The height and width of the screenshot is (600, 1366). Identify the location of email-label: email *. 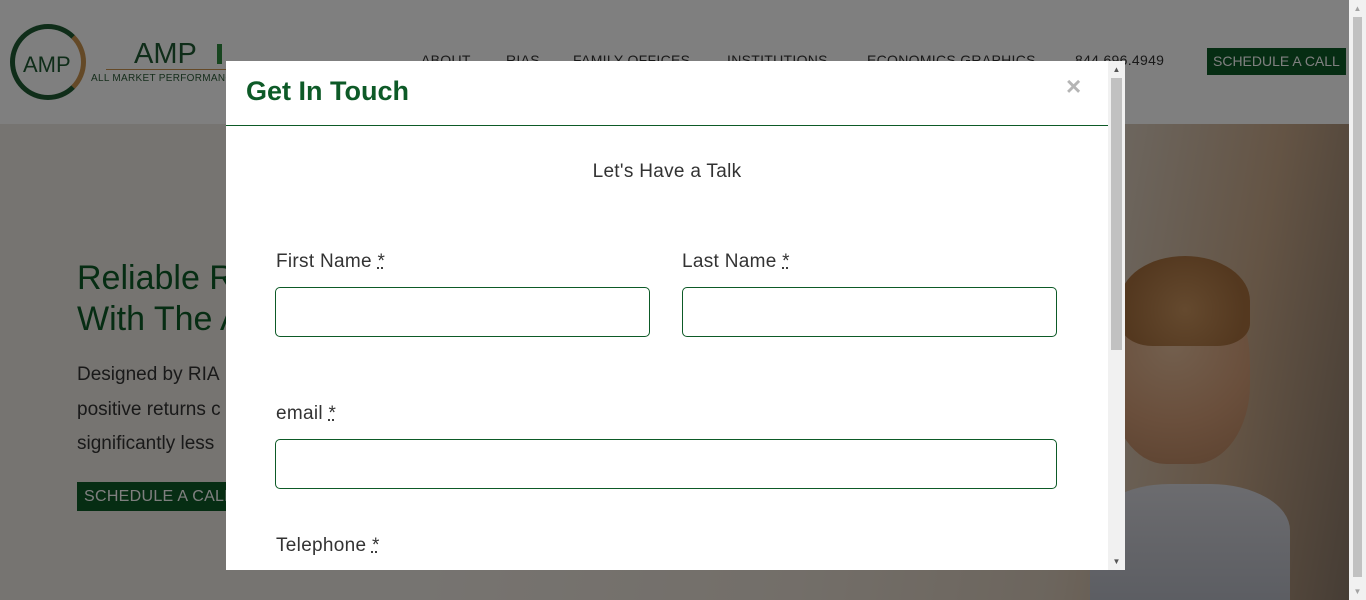
(306, 414).